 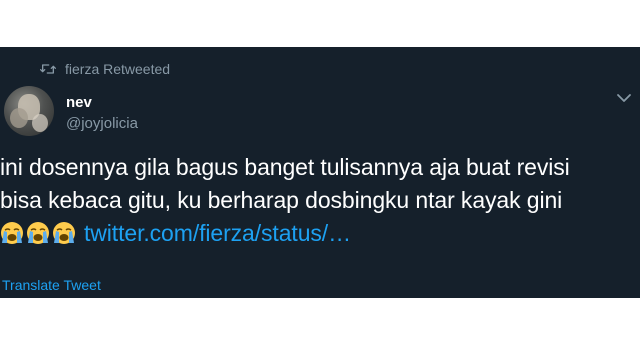 What do you see at coordinates (624, 98) in the screenshot?
I see `chevron-down-icon` at bounding box center [624, 98].